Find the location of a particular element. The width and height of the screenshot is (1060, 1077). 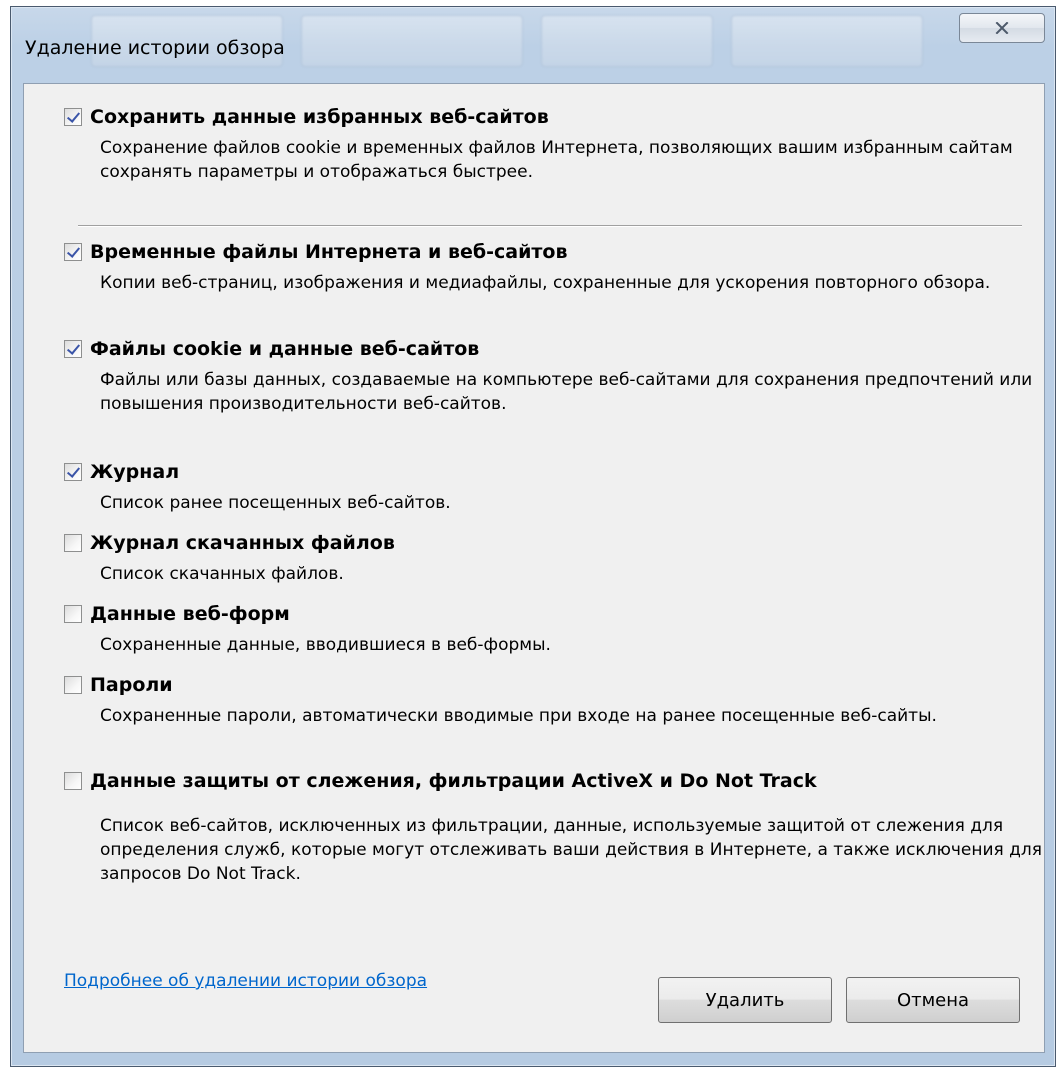

option-title: Пароли is located at coordinates (131, 685).